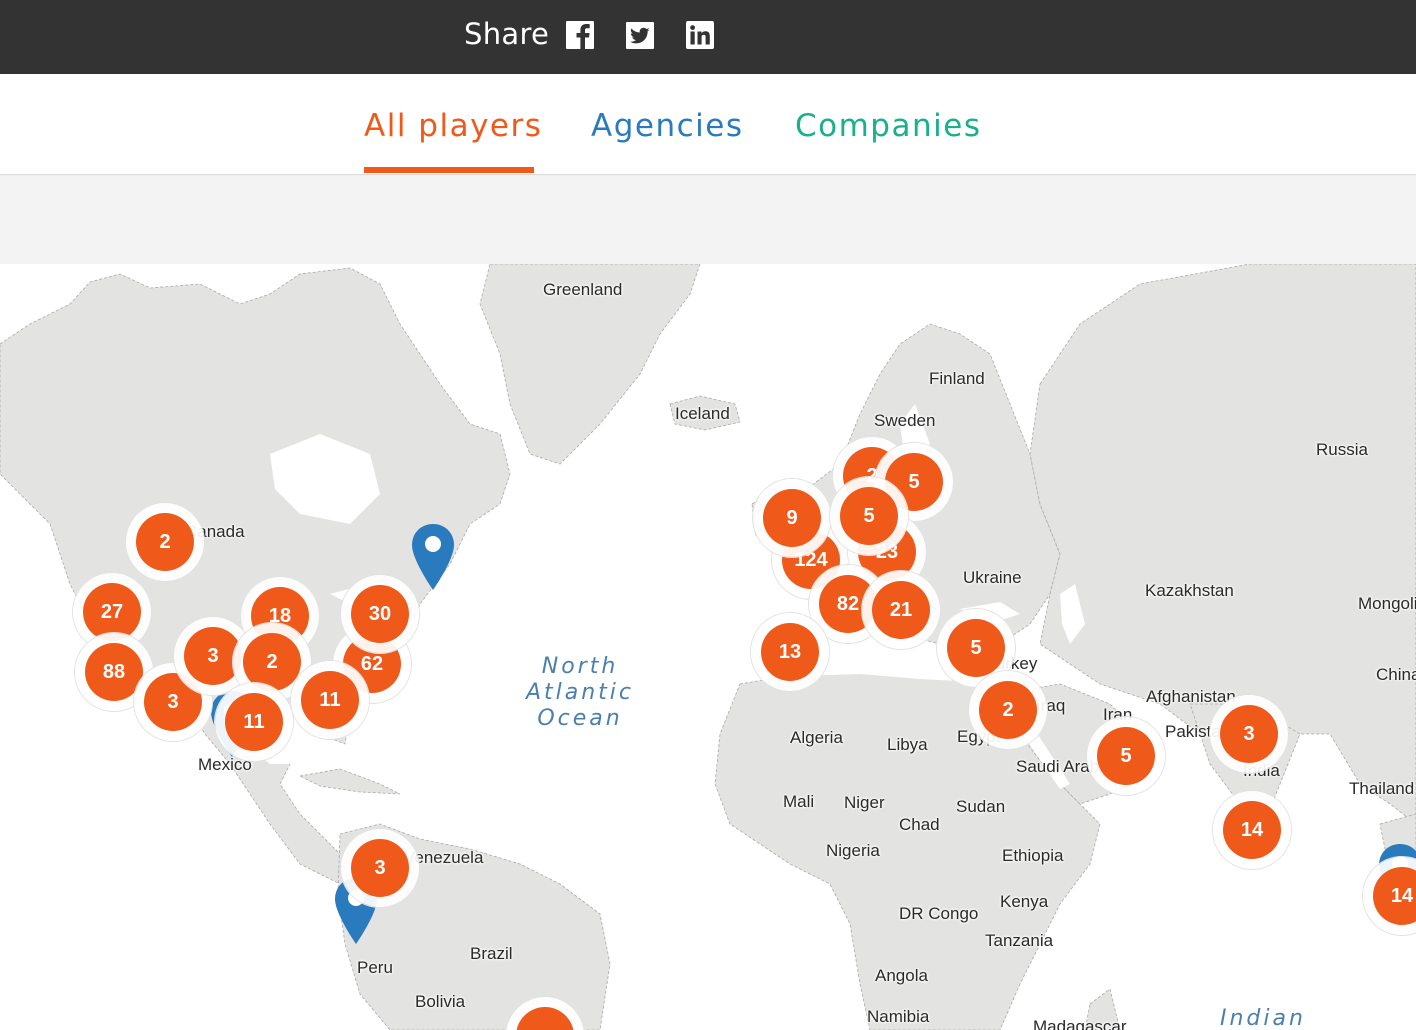  I want to click on label-sudan: Sudan, so click(981, 806).